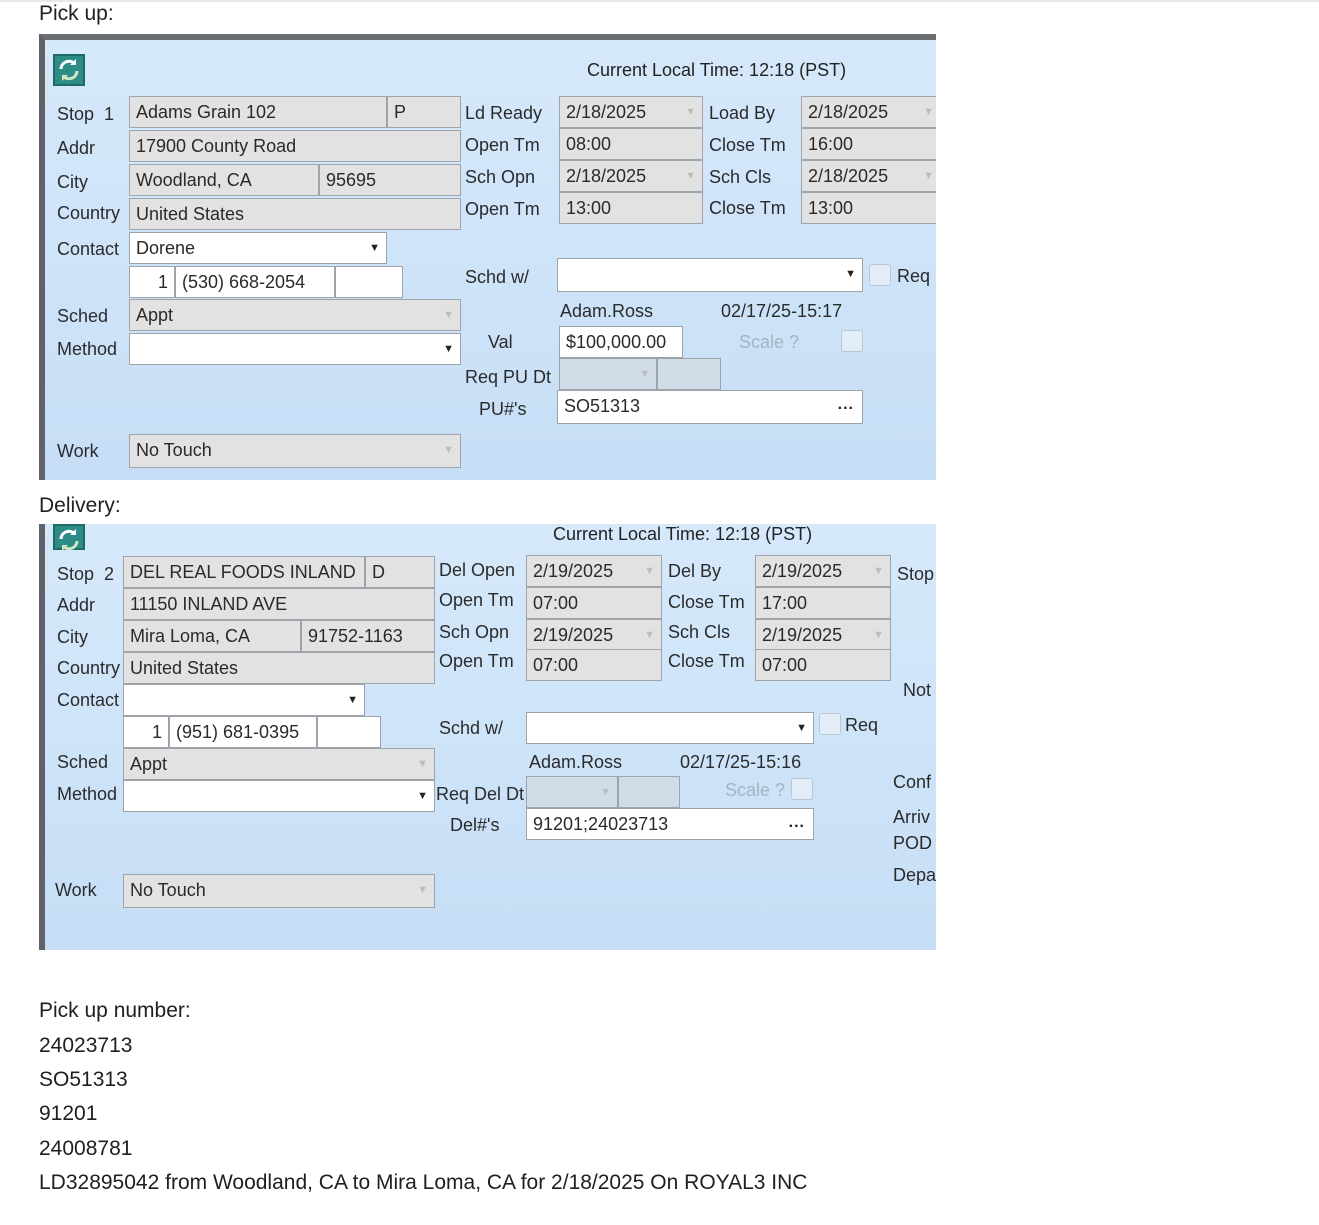  What do you see at coordinates (295, 146) in the screenshot?
I see `addr-field: 17900 County Road` at bounding box center [295, 146].